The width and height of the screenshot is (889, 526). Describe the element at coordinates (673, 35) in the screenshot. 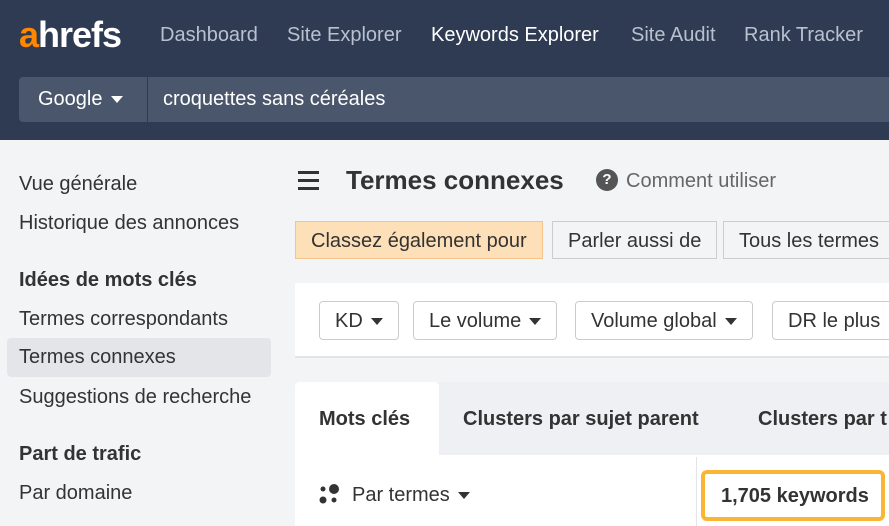

I see `nav-site-audit: Site Audit` at that location.